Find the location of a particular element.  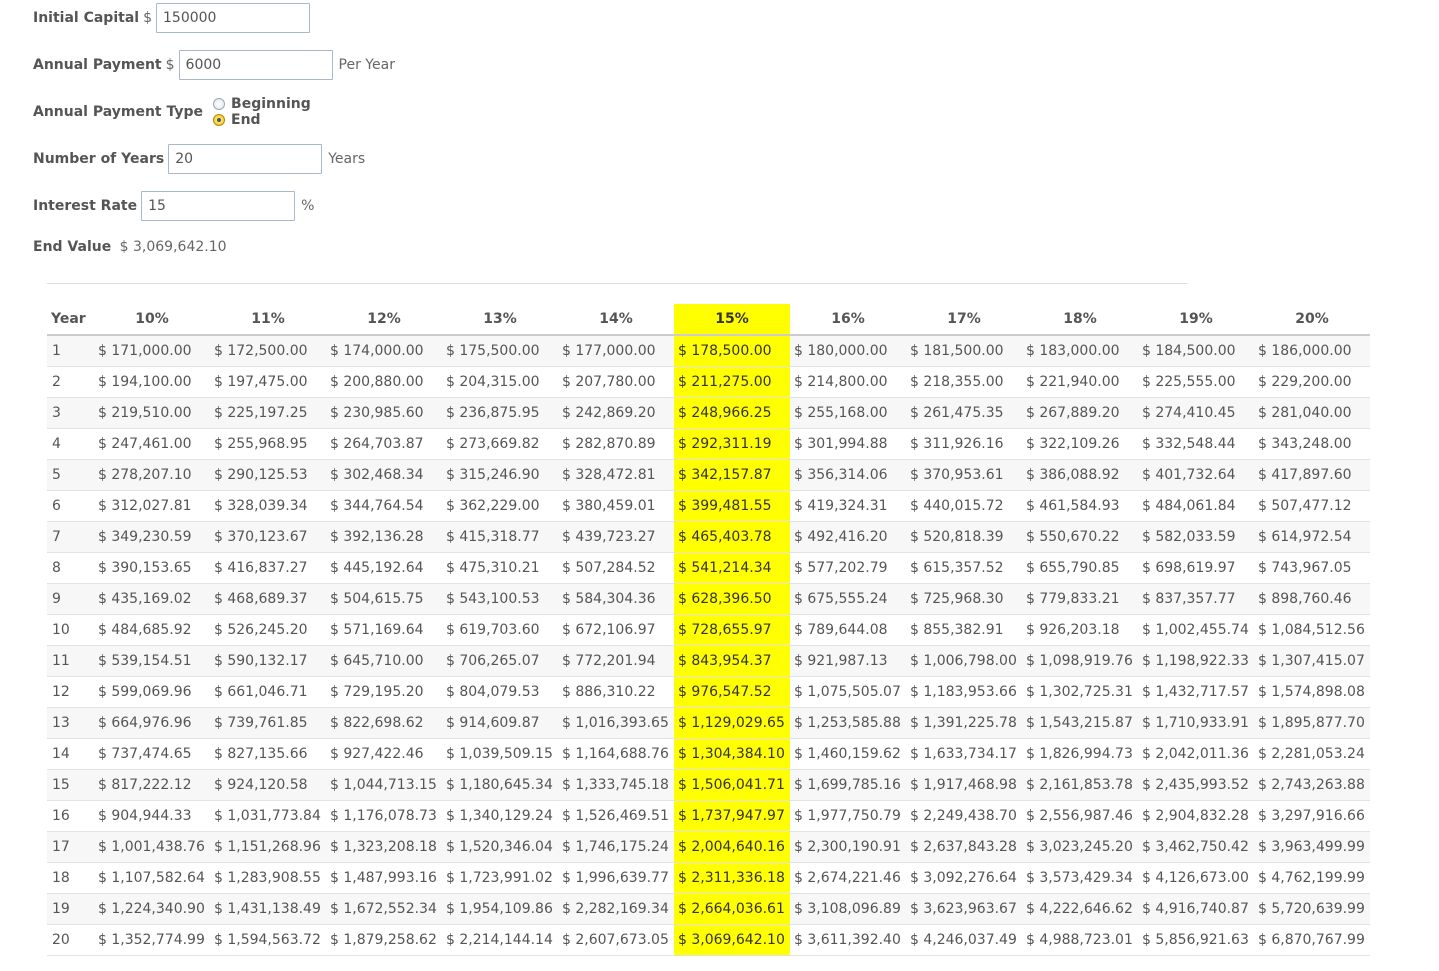

value-cell: $ 614,972.54 is located at coordinates (1312, 537).